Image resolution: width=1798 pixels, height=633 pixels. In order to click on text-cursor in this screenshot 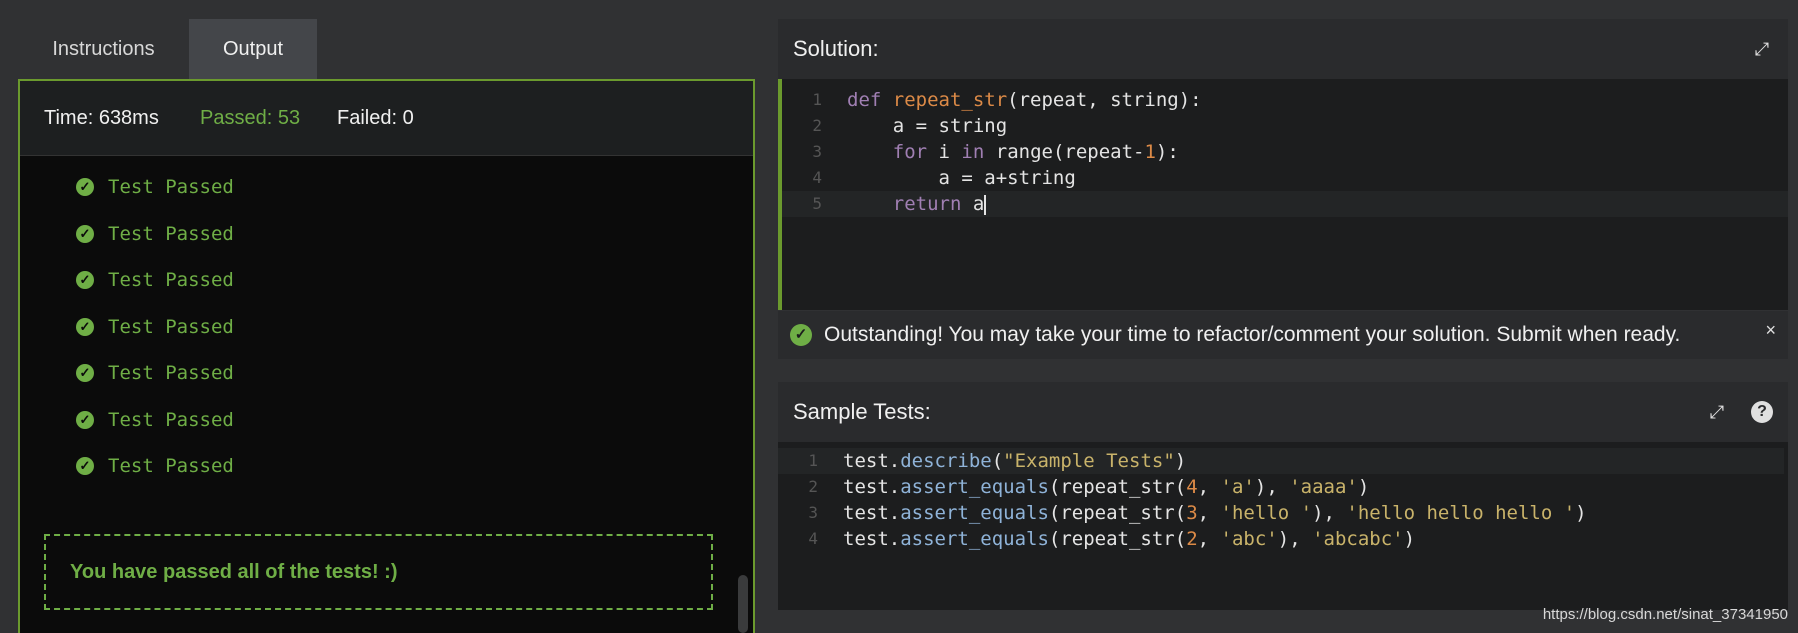, I will do `click(985, 204)`.